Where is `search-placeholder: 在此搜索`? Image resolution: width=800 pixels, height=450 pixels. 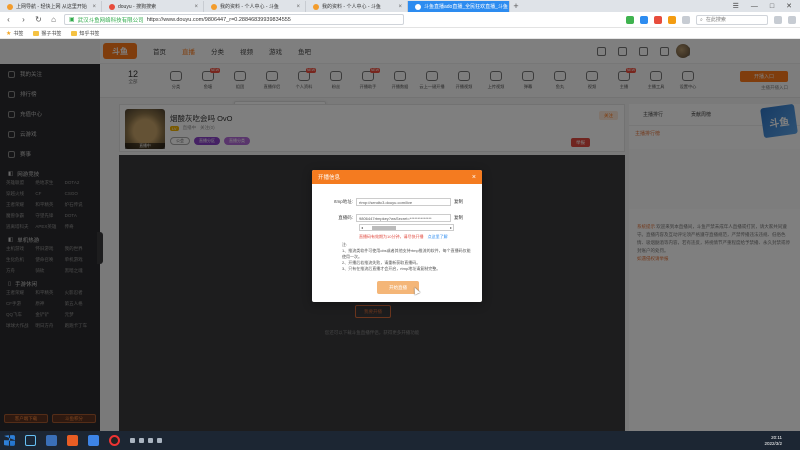 search-placeholder: 在此搜索 is located at coordinates (715, 20).